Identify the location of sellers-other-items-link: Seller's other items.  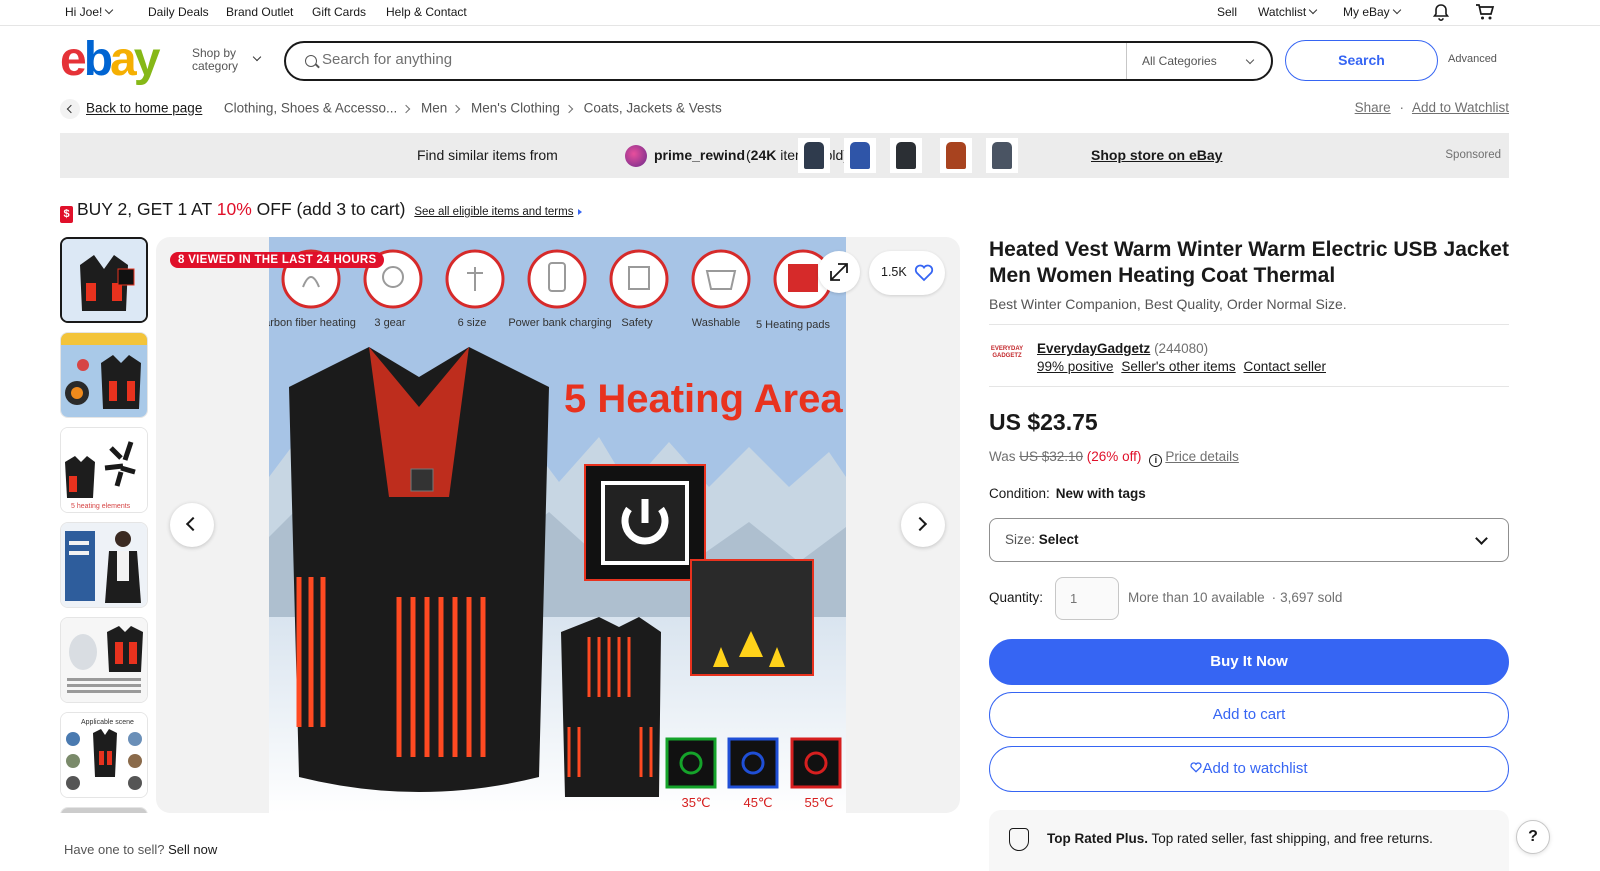
(1178, 366).